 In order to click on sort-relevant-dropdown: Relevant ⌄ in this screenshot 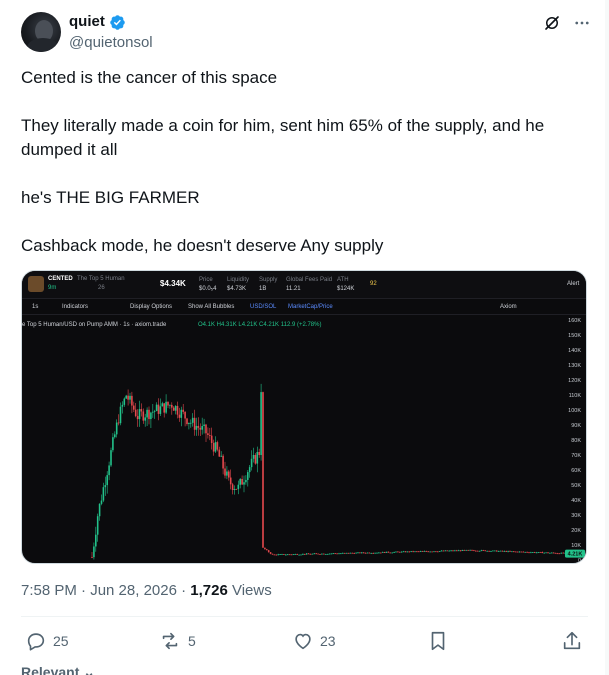, I will do `click(58, 669)`.